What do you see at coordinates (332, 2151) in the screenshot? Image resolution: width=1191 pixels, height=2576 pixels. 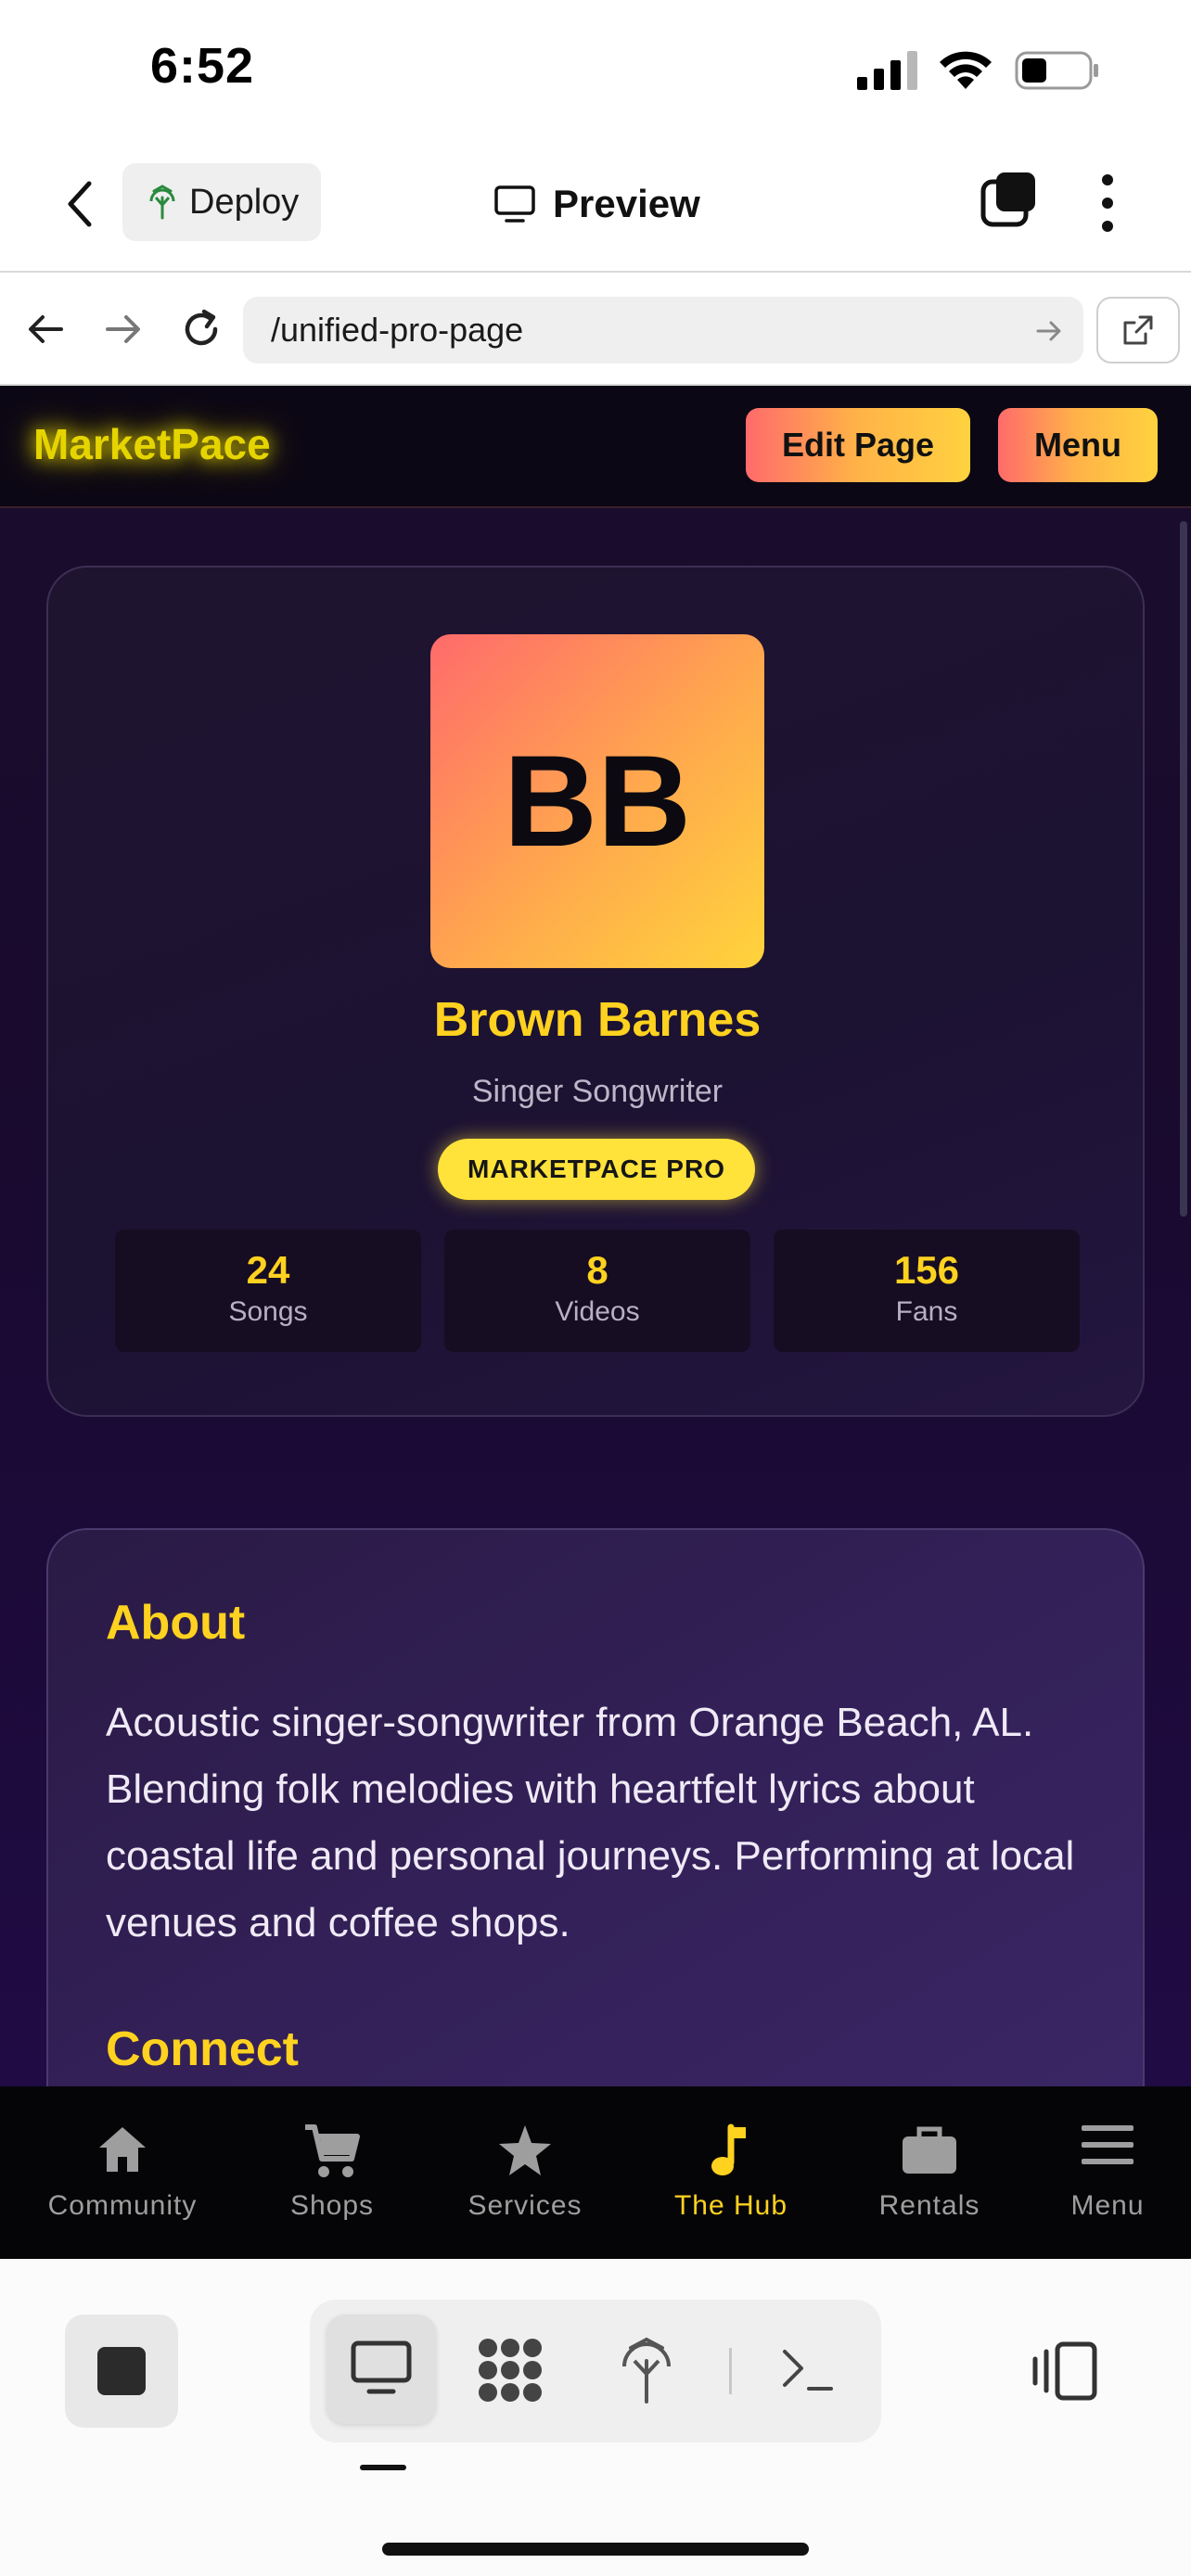 I see `cart-icon` at bounding box center [332, 2151].